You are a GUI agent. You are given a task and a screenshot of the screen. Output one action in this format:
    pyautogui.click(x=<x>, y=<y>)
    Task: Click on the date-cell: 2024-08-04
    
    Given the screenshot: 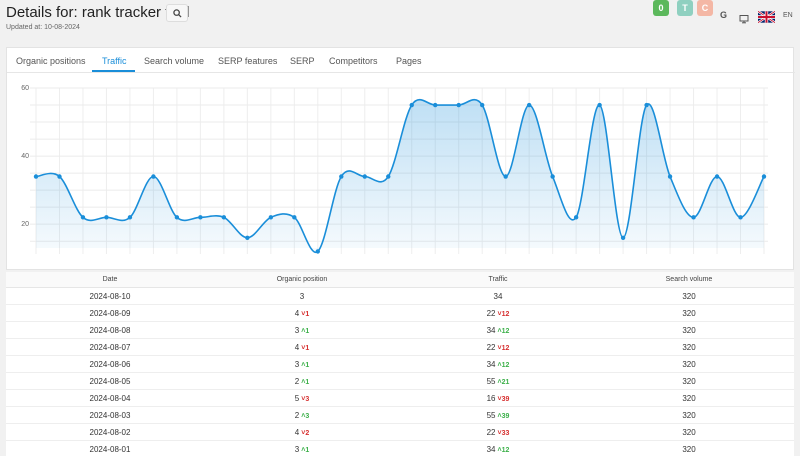 What is the action you would take?
    pyautogui.click(x=110, y=398)
    